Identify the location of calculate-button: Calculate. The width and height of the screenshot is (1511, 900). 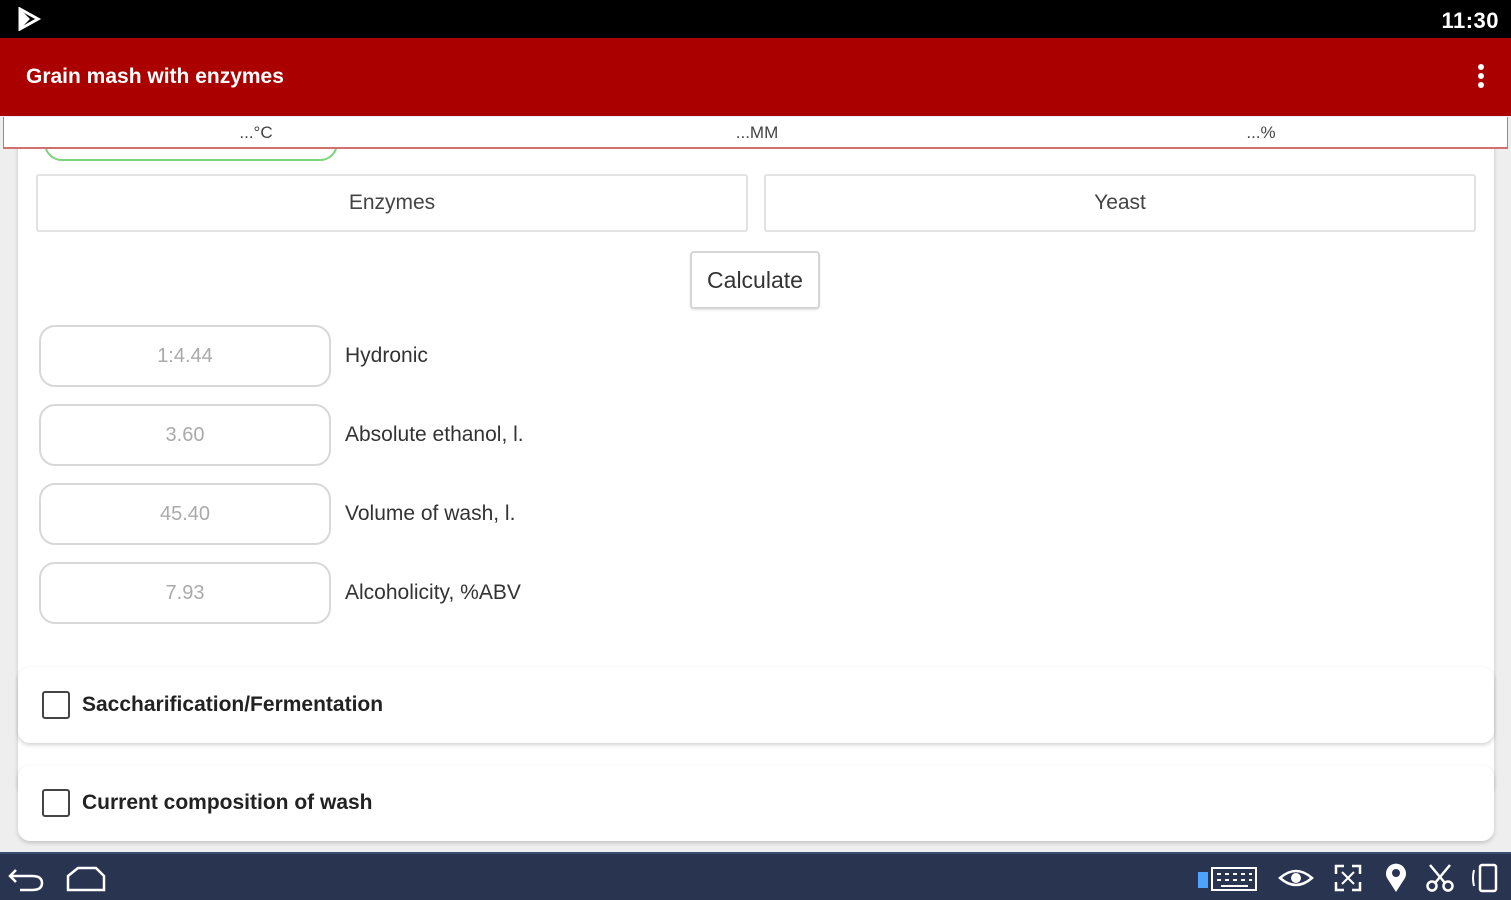
(755, 280).